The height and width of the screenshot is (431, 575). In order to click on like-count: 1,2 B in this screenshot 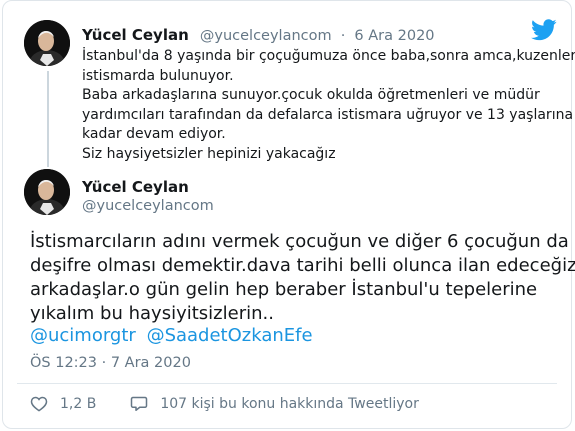, I will do `click(78, 403)`.